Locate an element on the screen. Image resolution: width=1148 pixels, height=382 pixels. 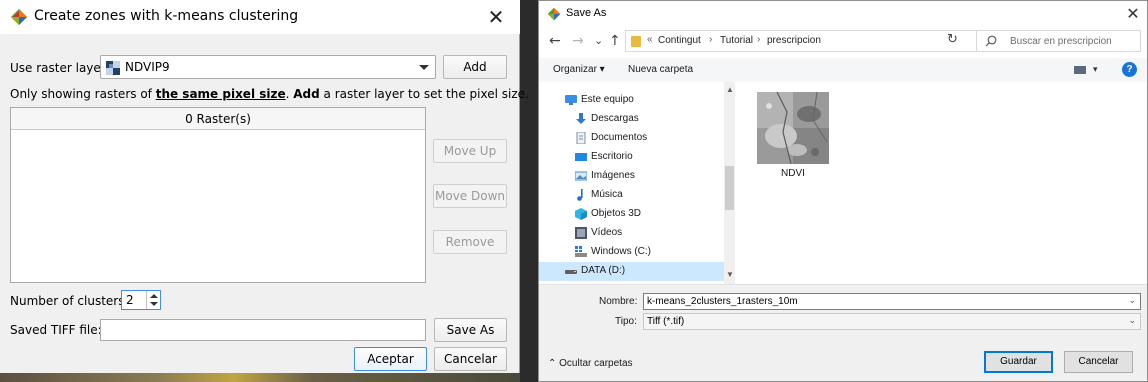
navigation-scrollbar: ▲ ▼ is located at coordinates (729, 183).